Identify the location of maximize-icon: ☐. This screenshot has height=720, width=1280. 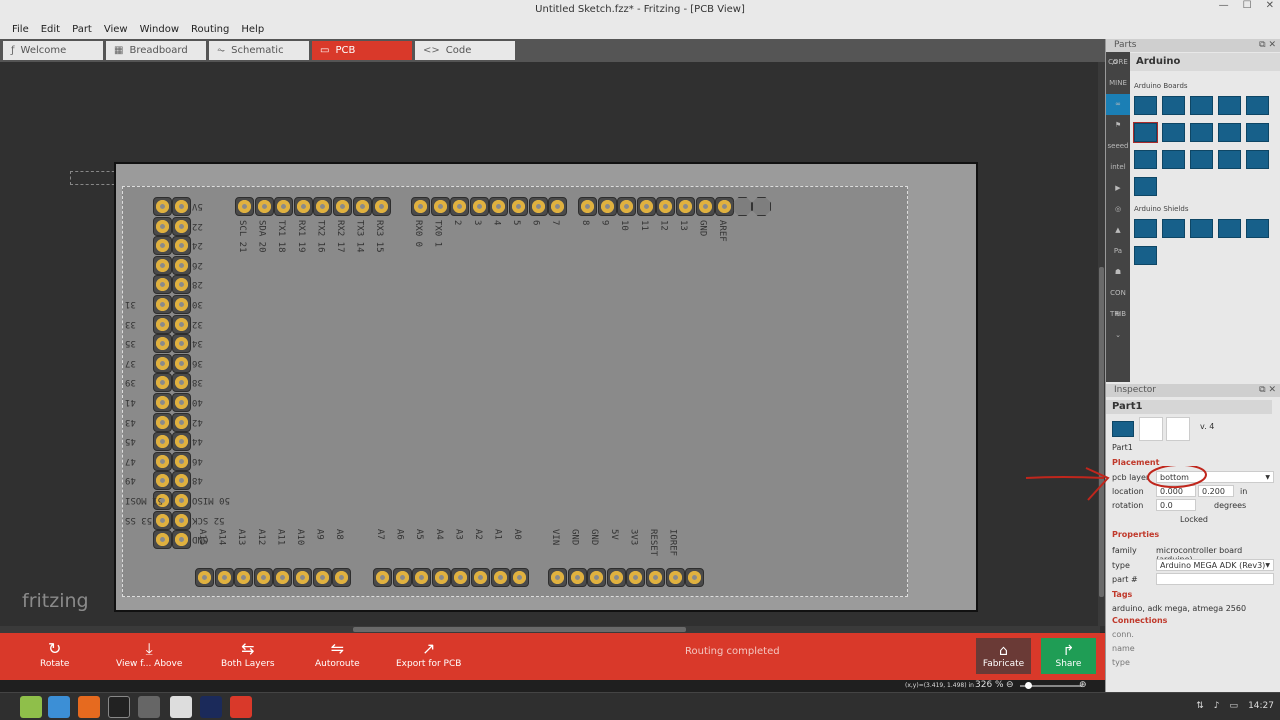
(1247, 9).